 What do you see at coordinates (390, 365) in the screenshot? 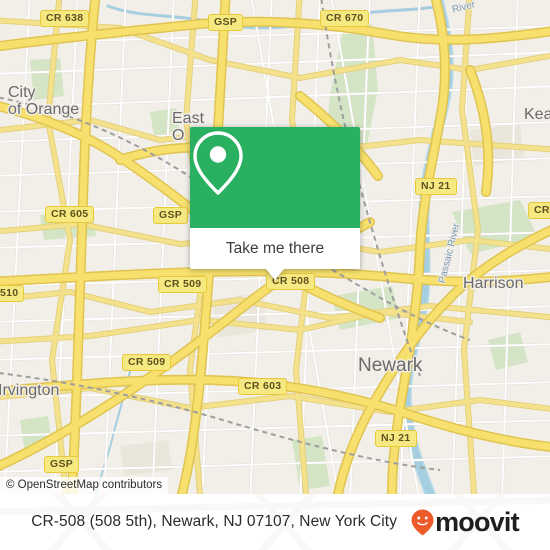
I see `place-label: Newark` at bounding box center [390, 365].